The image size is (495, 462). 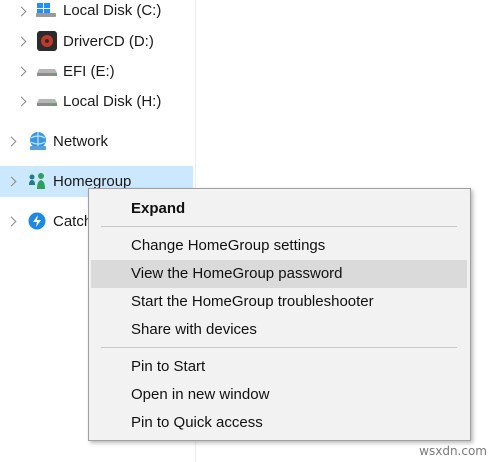 I want to click on tree-item-label: Local Disk (H:), so click(x=112, y=101).